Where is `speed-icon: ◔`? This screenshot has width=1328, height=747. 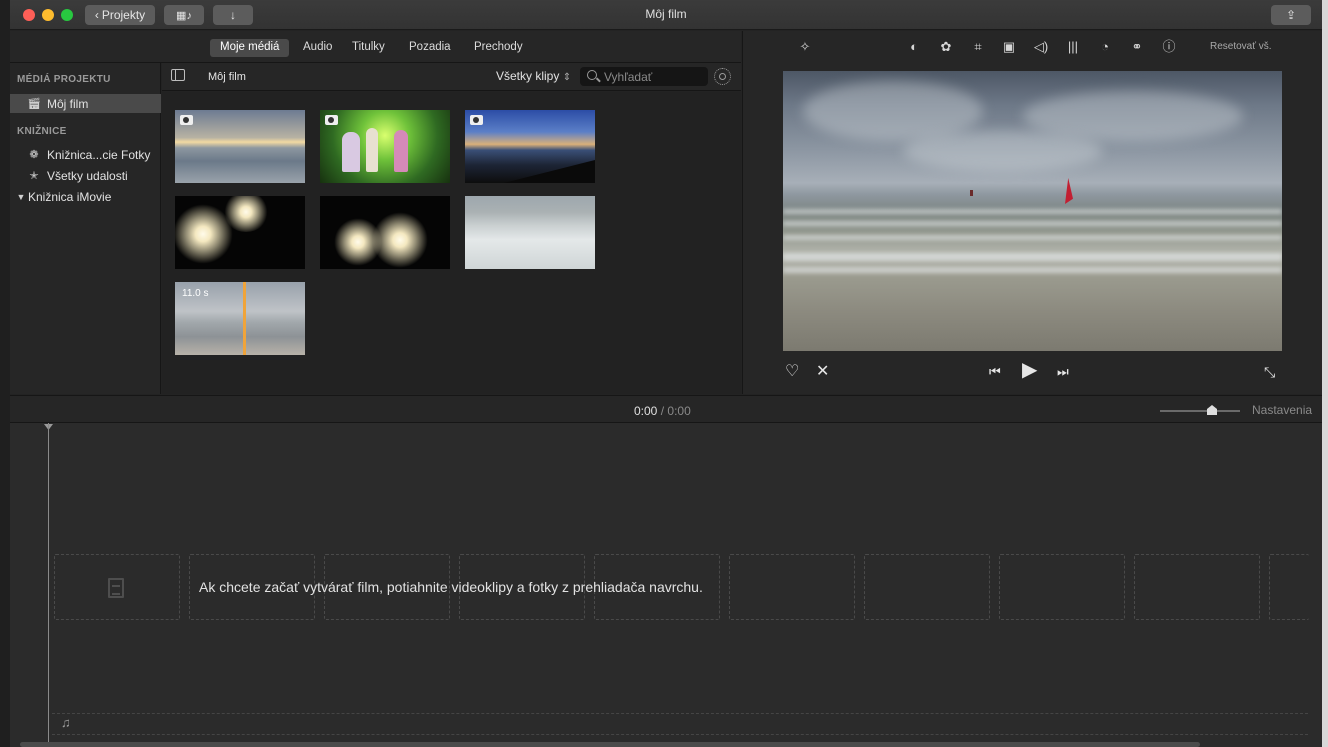 speed-icon: ◔ is located at coordinates (1105, 47).